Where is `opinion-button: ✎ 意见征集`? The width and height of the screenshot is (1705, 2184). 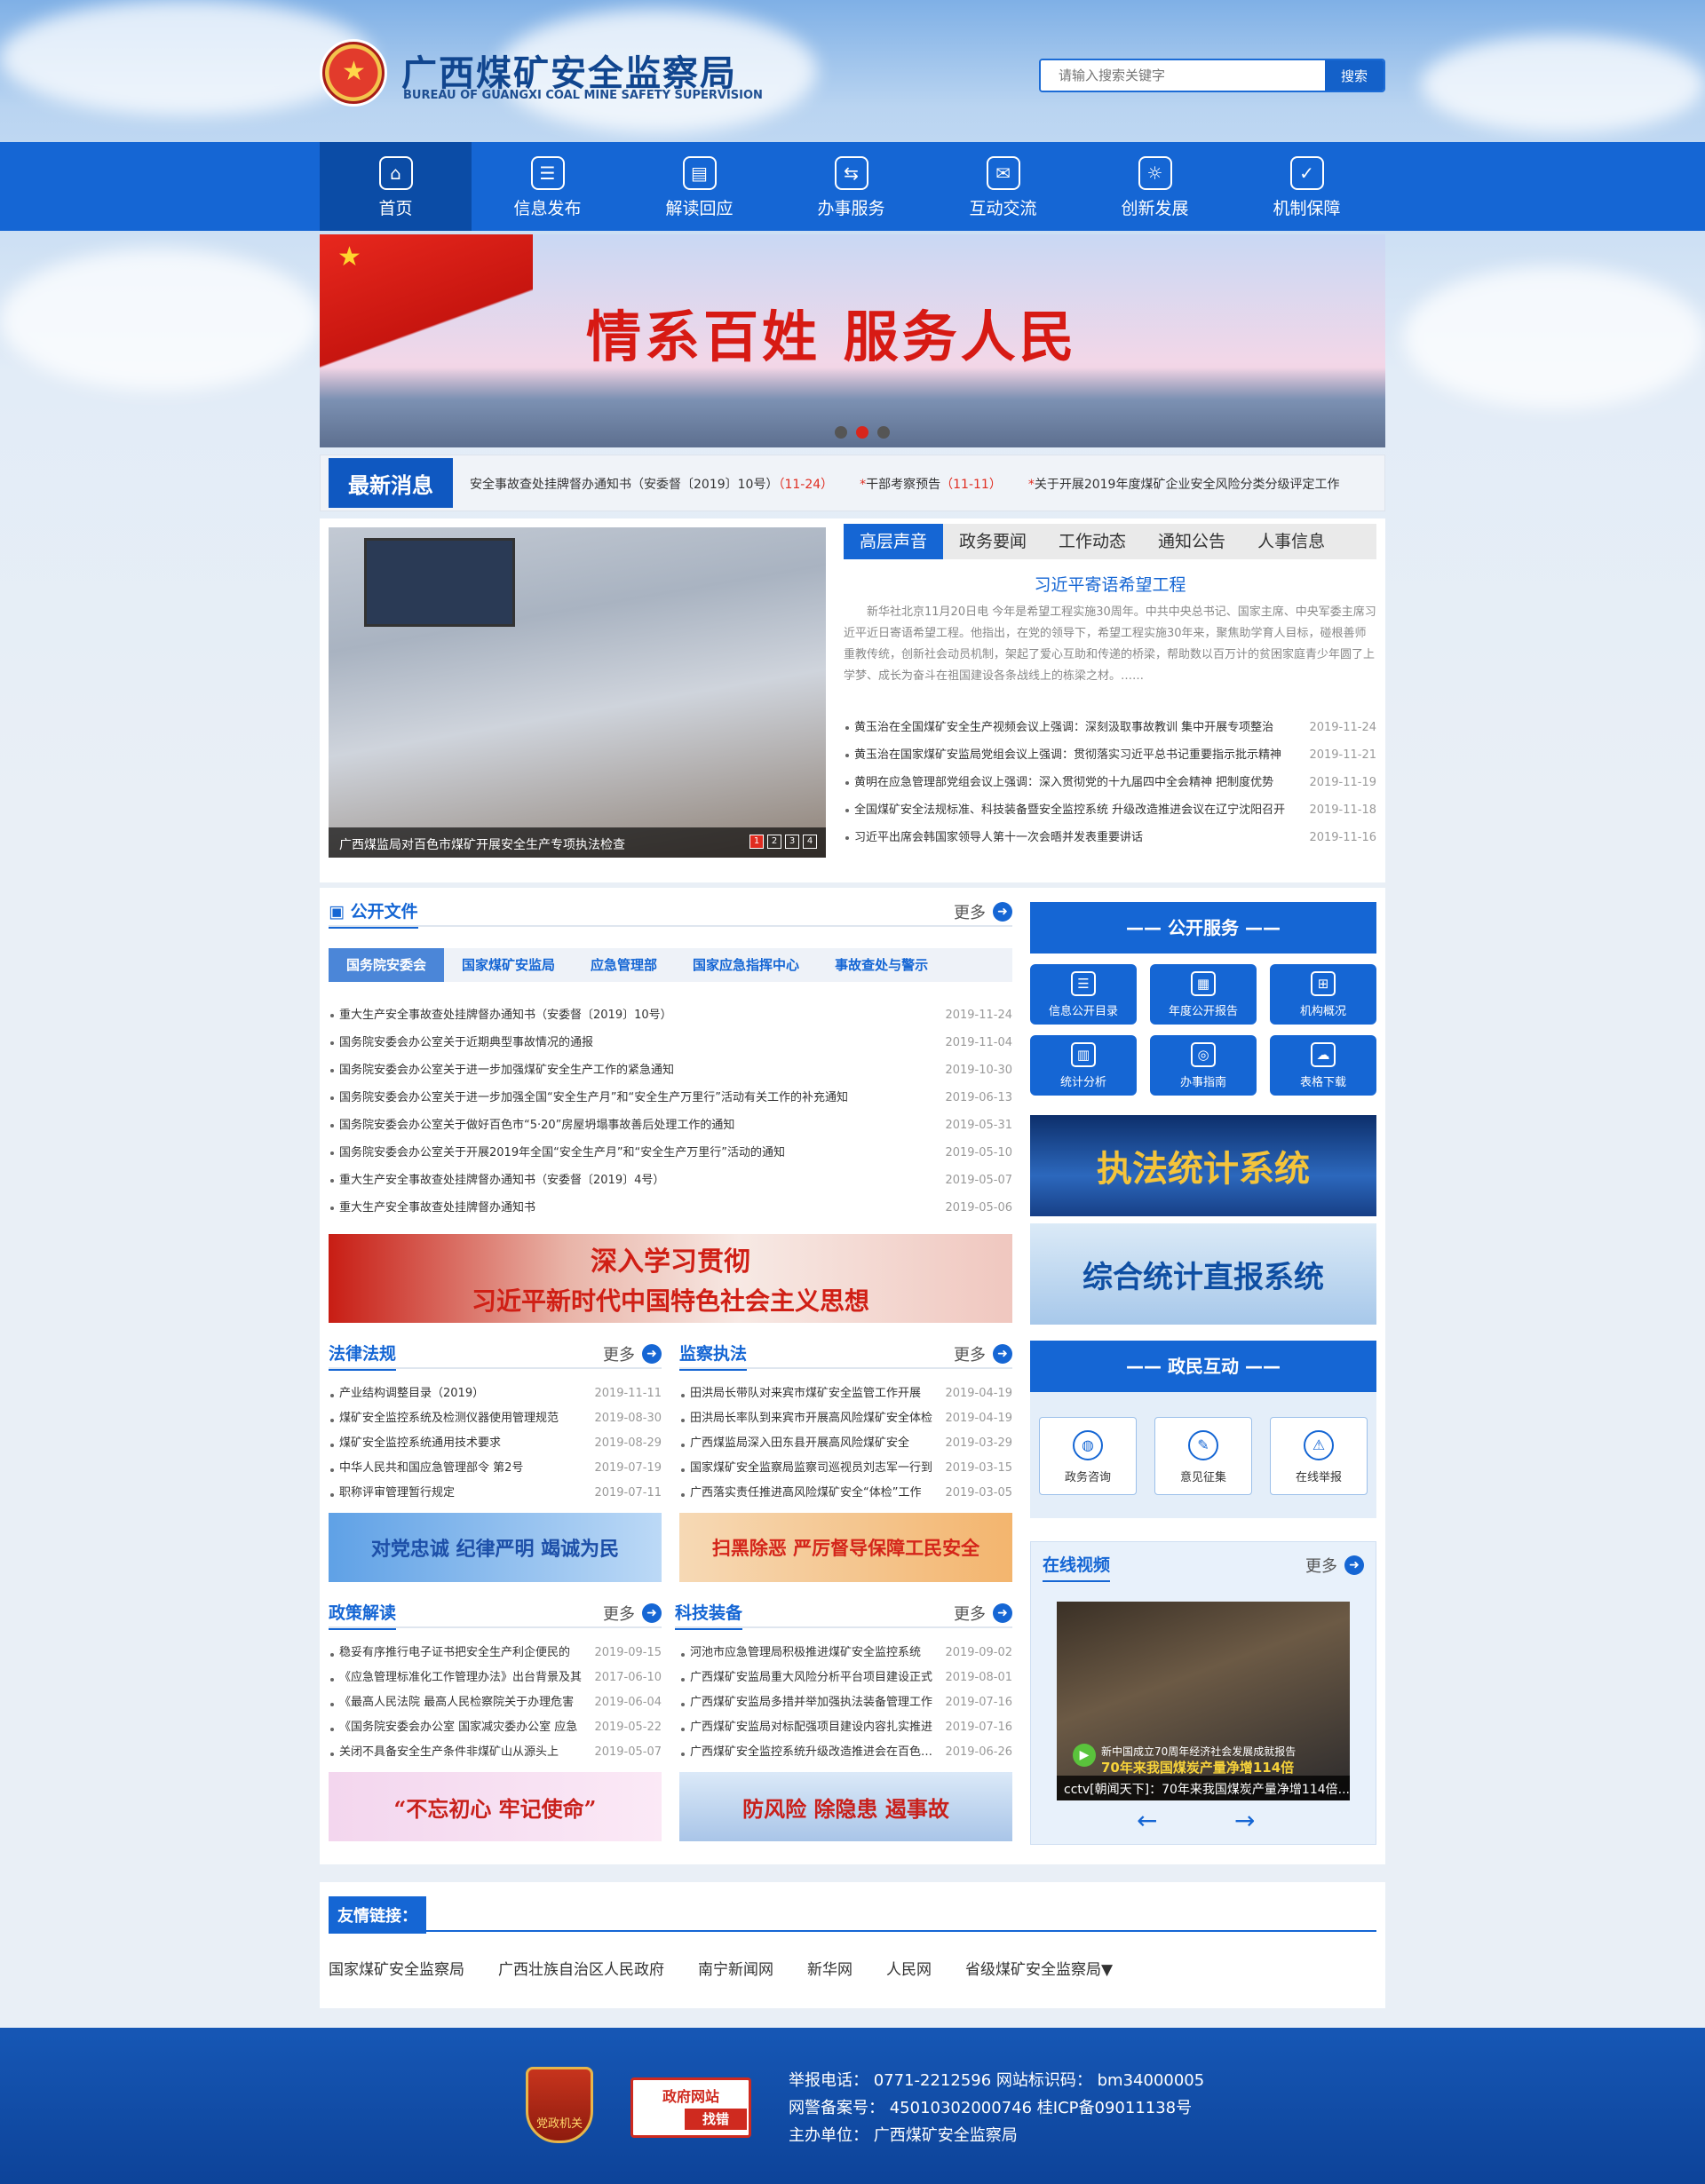 opinion-button: ✎ 意见征集 is located at coordinates (1203, 1456).